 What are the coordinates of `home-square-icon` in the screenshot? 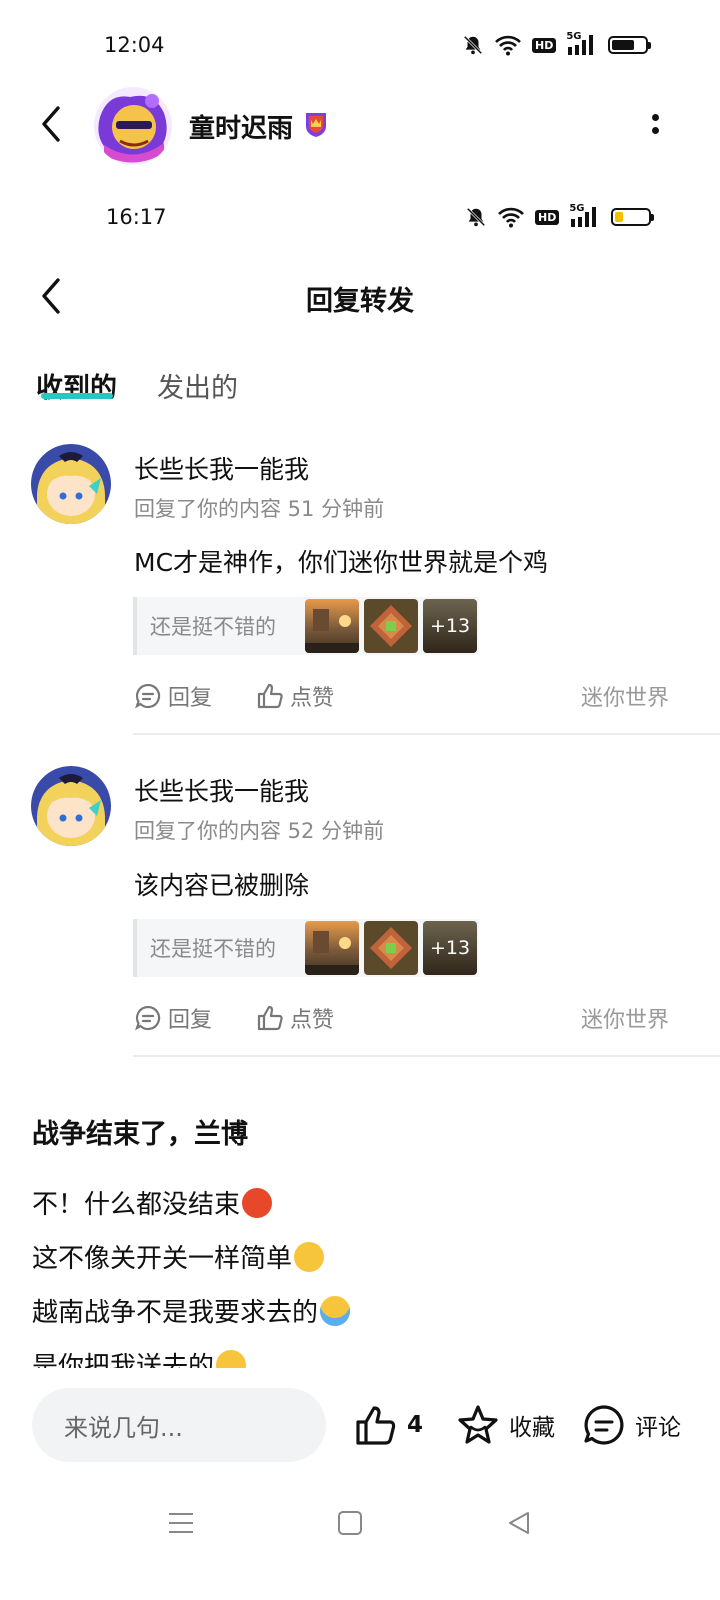 It's located at (350, 1523).